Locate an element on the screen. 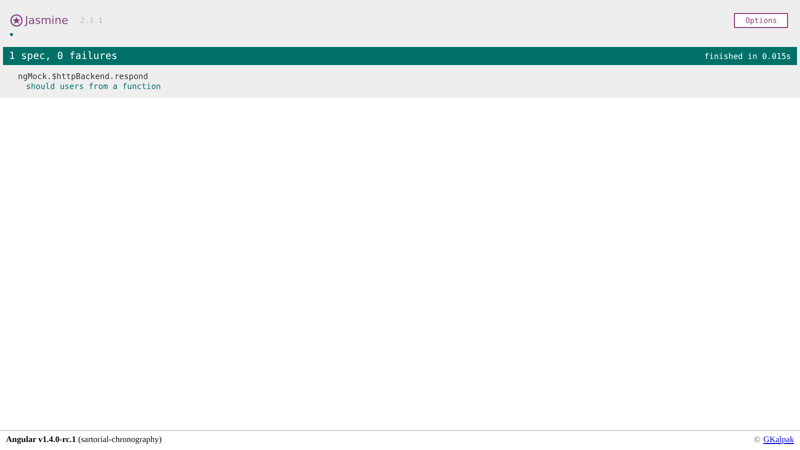 The image size is (800, 450). author-link: GKalpak is located at coordinates (778, 439).